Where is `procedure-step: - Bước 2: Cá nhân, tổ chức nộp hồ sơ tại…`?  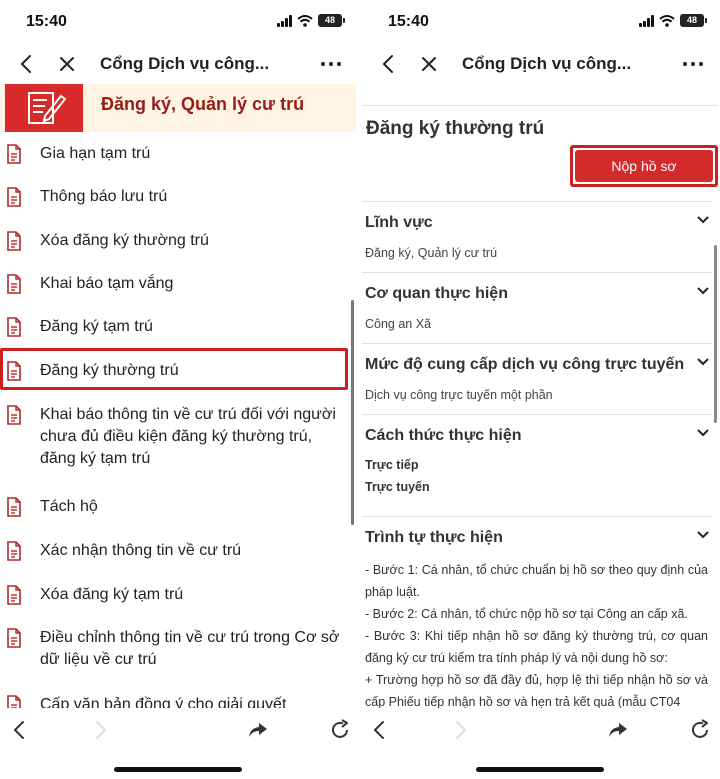
procedure-step: - Bước 2: Cá nhân, tổ chức nộp hồ sơ tại… is located at coordinates (526, 614).